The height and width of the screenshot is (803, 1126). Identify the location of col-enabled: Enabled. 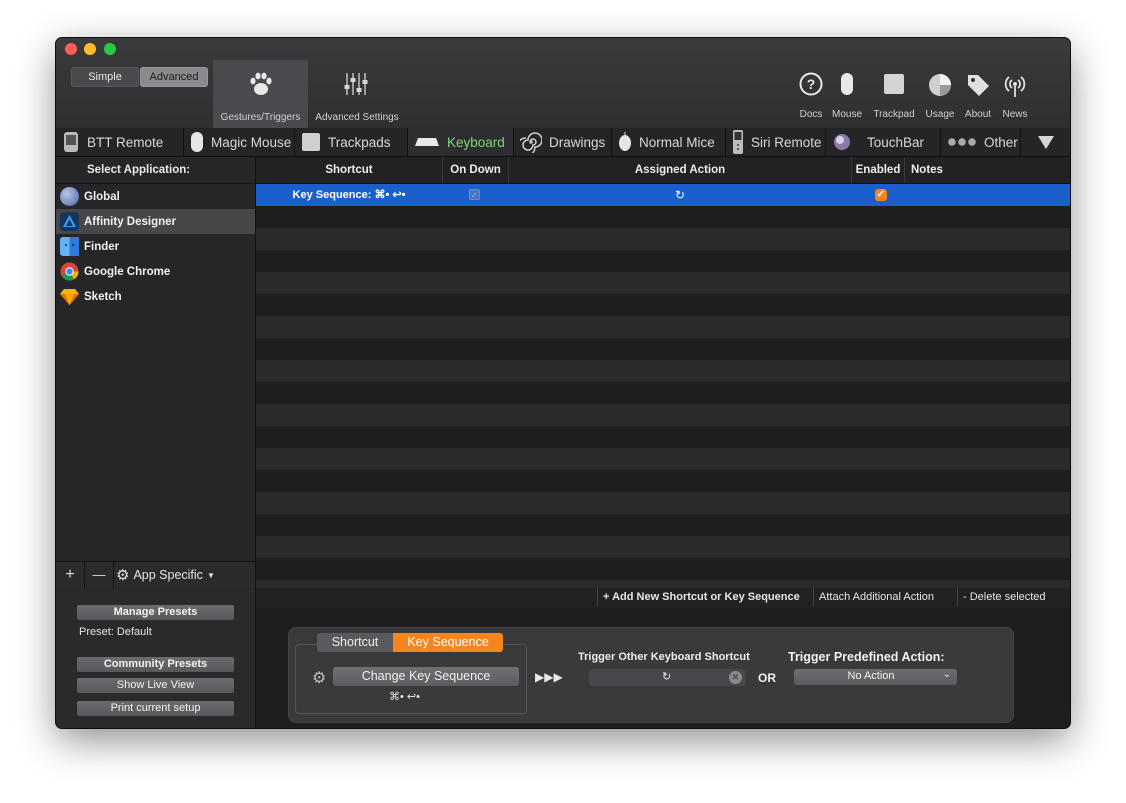
(878, 170).